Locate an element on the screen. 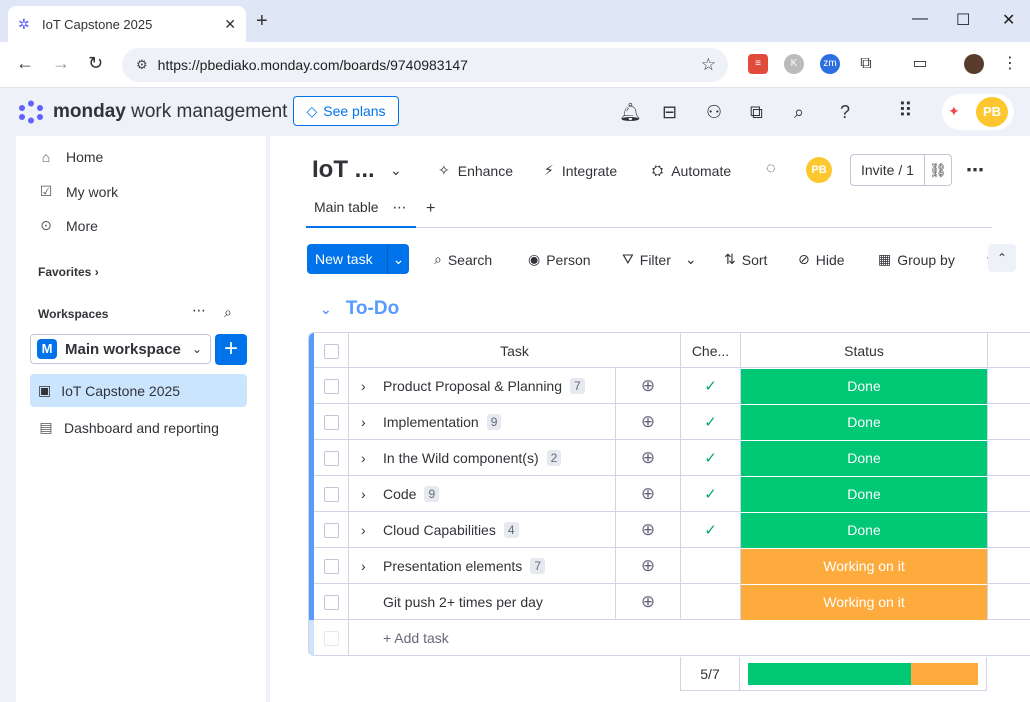 The width and height of the screenshot is (1030, 702). table-row: › Cloud Capabilities 4 ⊕ ✓ Done is located at coordinates (669, 530).